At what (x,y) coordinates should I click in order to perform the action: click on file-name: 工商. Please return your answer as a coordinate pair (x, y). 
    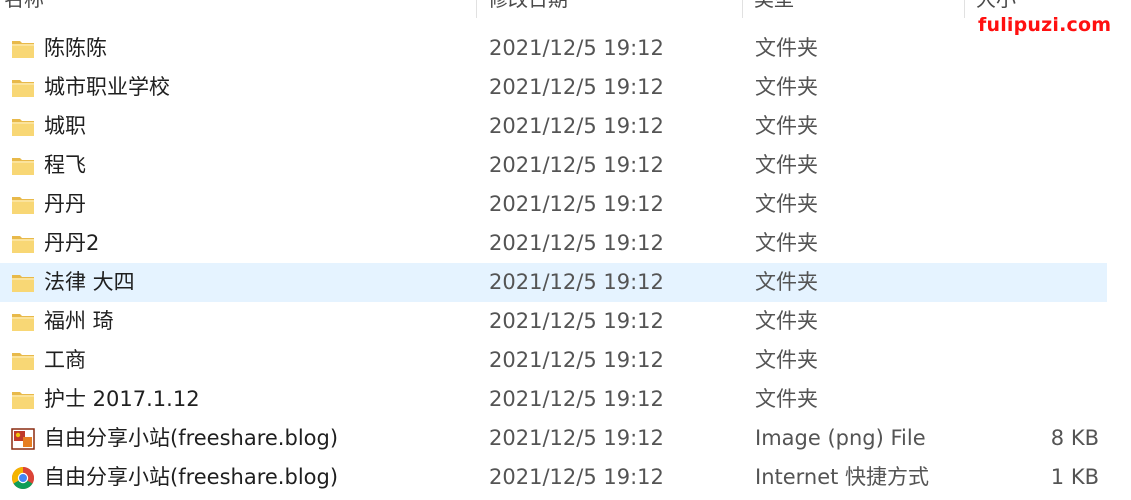
    Looking at the image, I should click on (65, 360).